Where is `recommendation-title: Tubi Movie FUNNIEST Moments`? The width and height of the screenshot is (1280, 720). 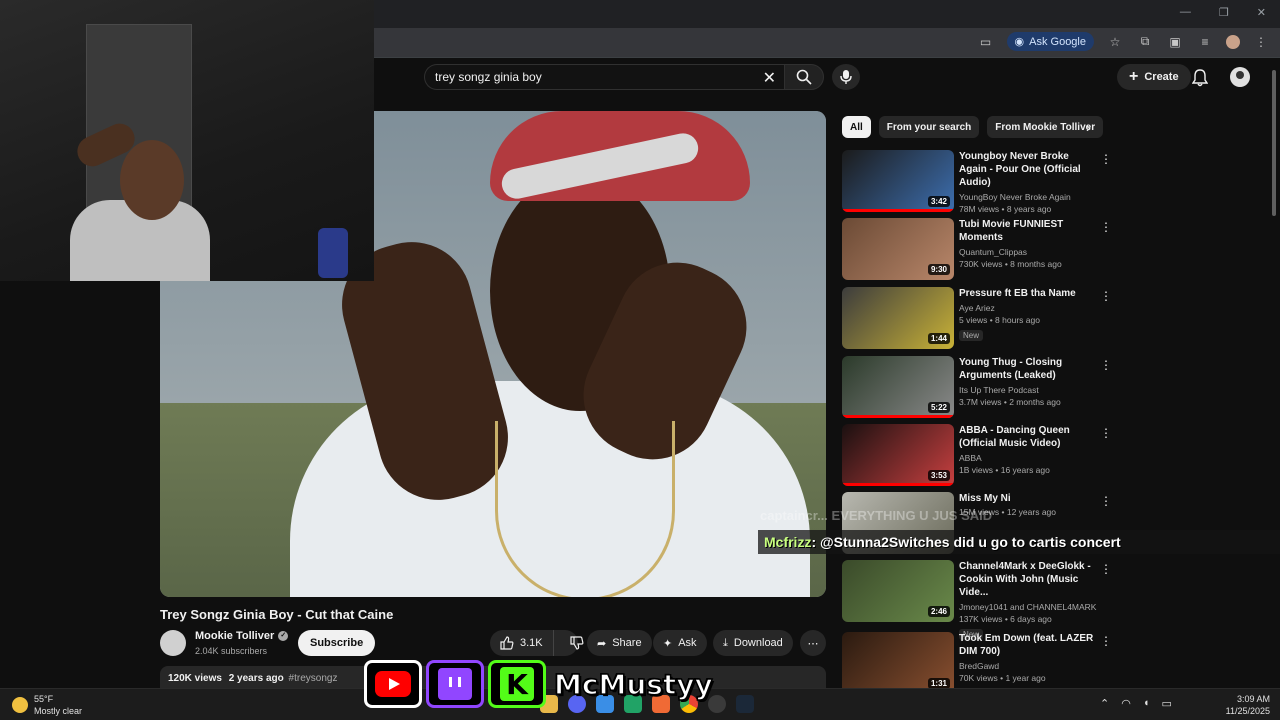 recommendation-title: Tubi Movie FUNNIEST Moments is located at coordinates (1028, 231).